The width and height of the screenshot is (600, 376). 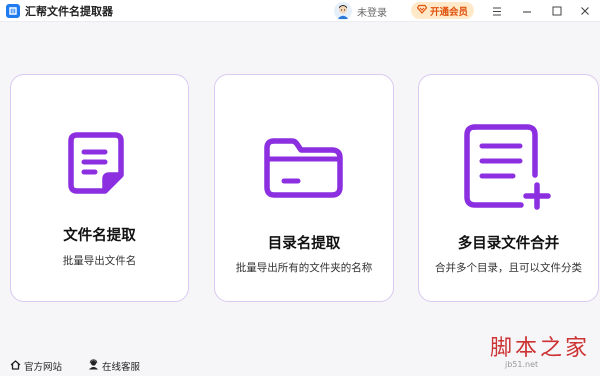 I want to click on vip-button: 开通会员, so click(x=442, y=10).